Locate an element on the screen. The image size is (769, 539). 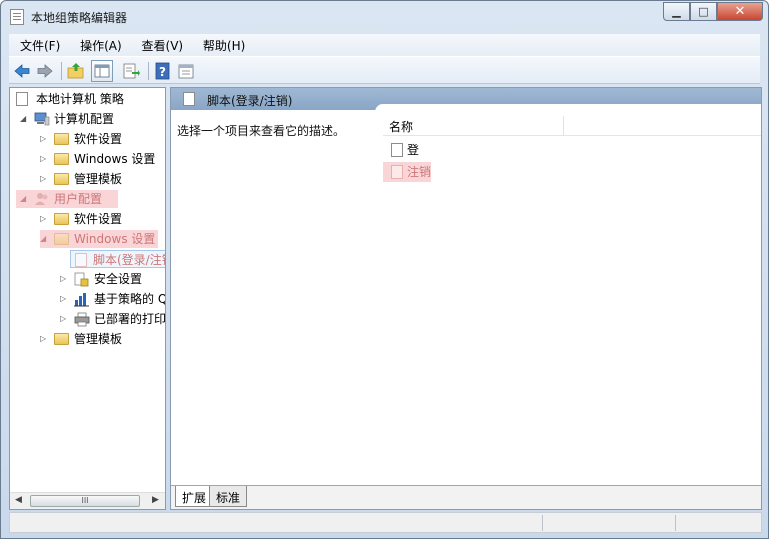
status-bar is located at coordinates (385, 522).